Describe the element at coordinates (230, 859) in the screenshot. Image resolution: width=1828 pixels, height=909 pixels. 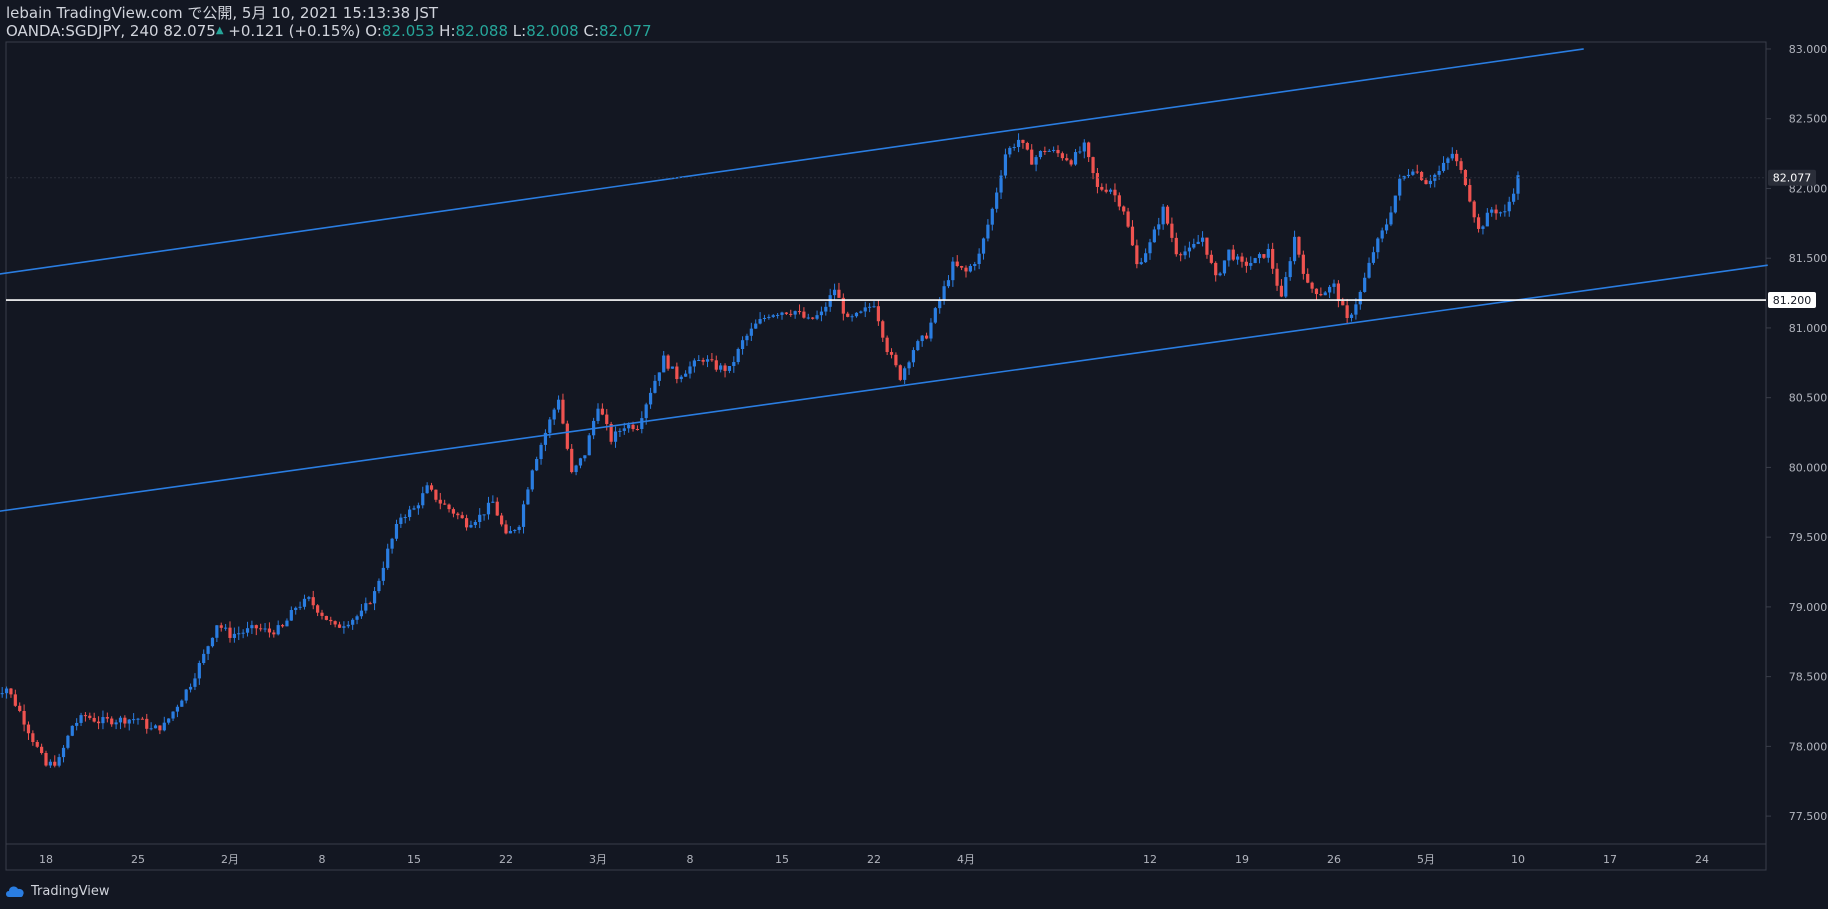
I see `x-tick-label: 2月` at that location.